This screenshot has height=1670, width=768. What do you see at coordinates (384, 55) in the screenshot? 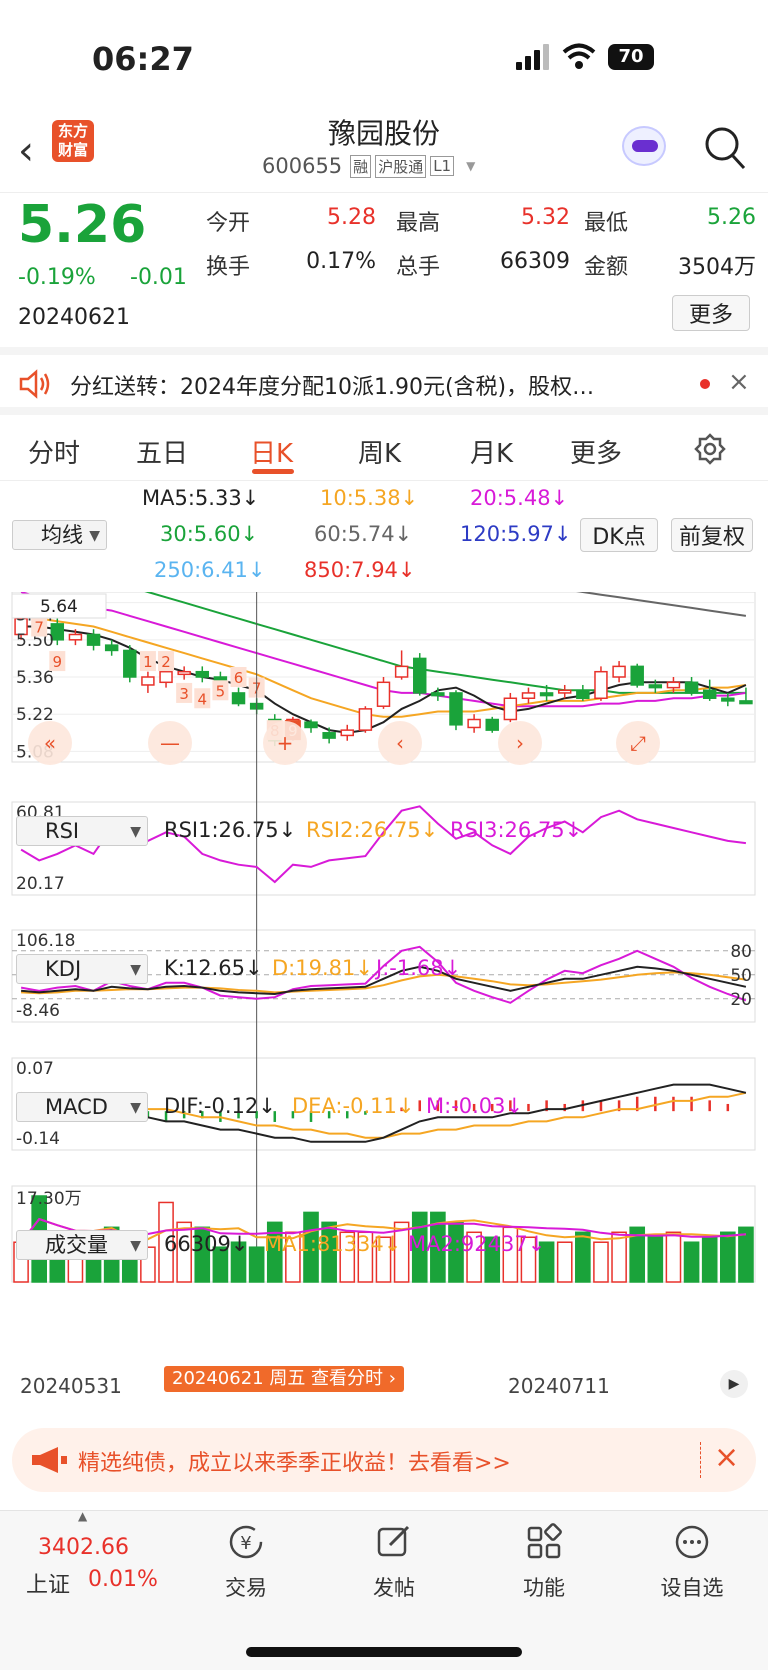
I see `status-bar: 06:27 70` at bounding box center [384, 55].